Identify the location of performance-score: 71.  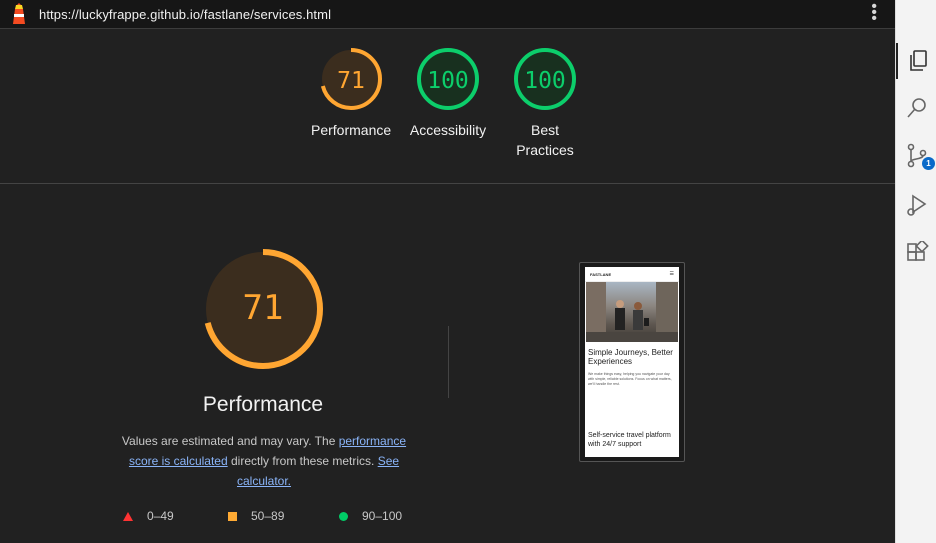
(263, 308).